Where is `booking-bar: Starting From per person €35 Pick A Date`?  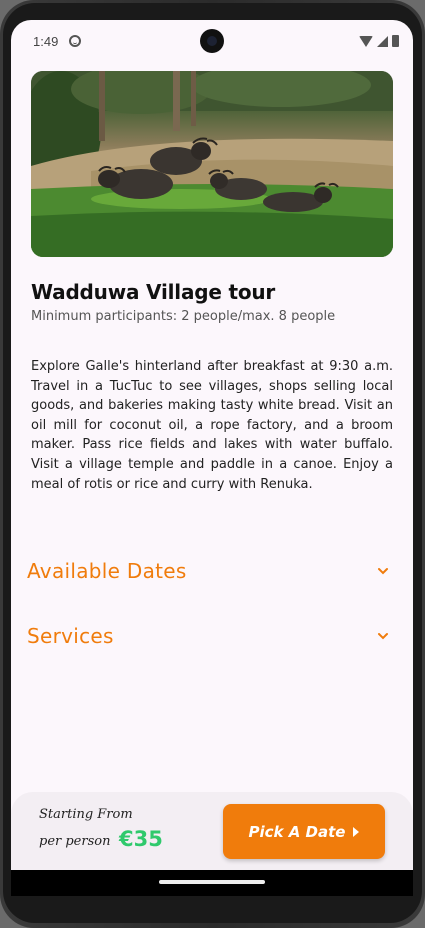
booking-bar: Starting From per person €35 Pick A Date is located at coordinates (212, 832).